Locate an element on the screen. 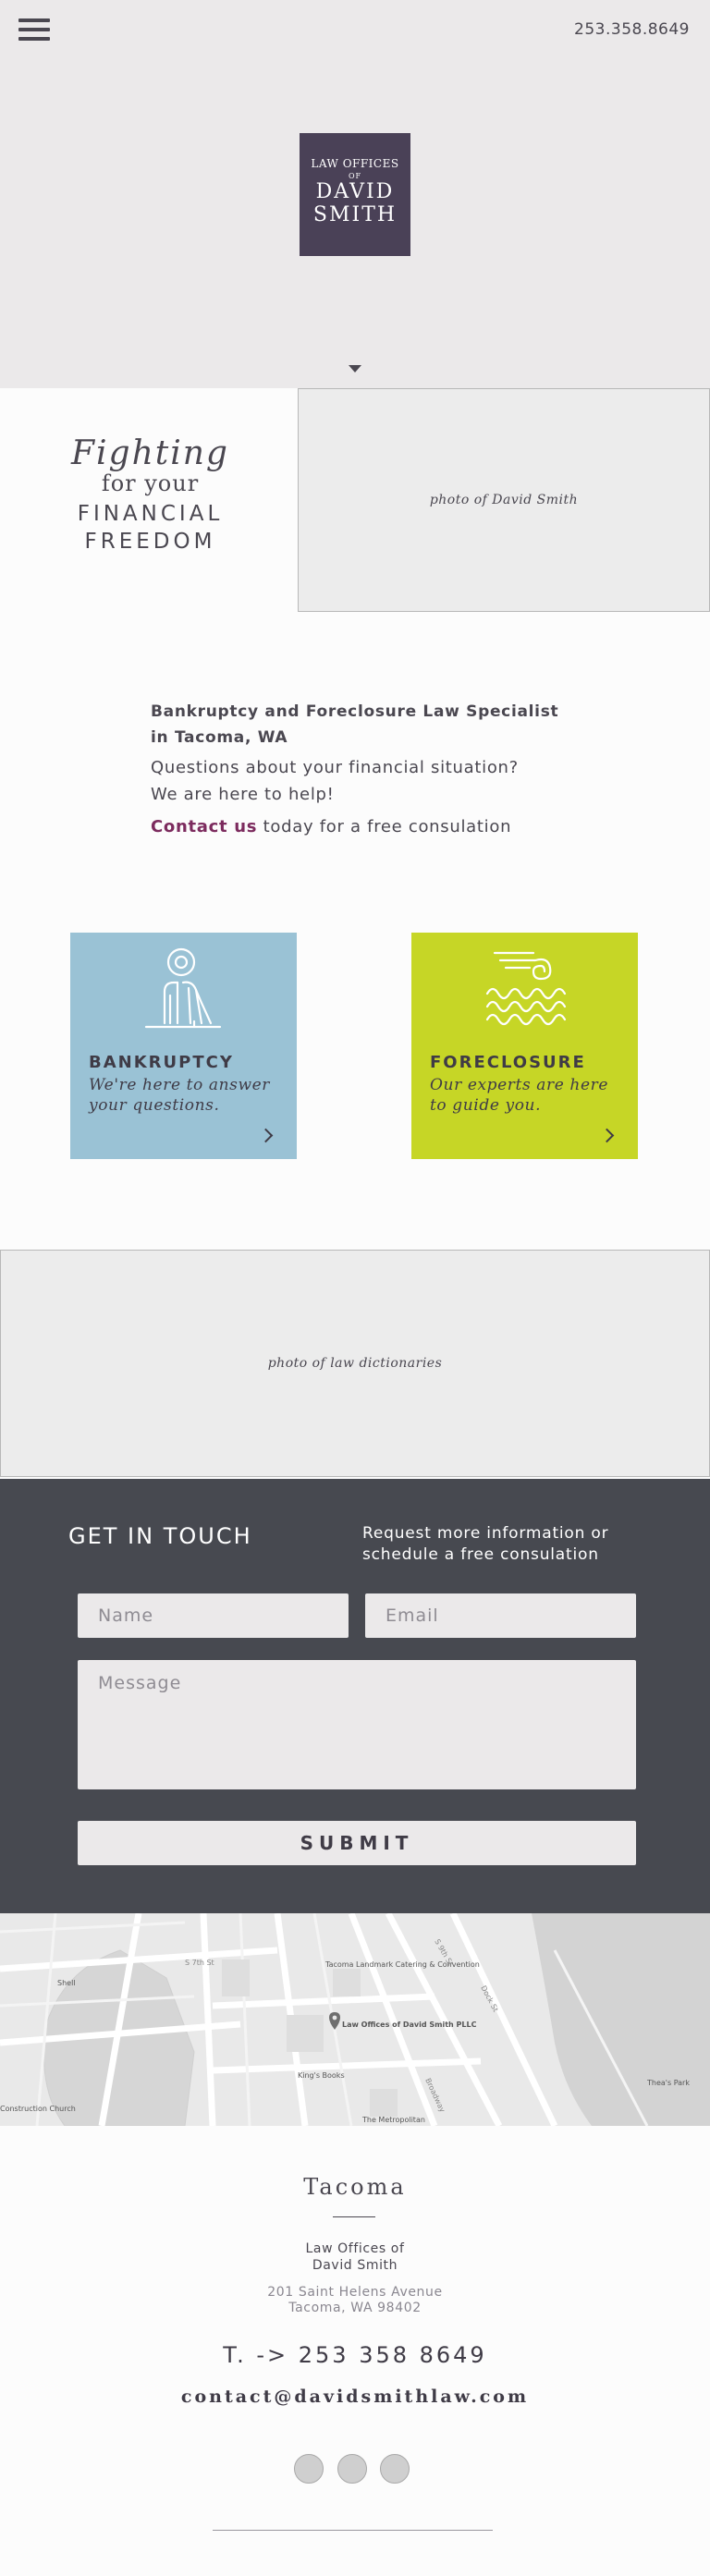  footer-address-line-2: Tacoma, WA 98402 is located at coordinates (355, 2308).